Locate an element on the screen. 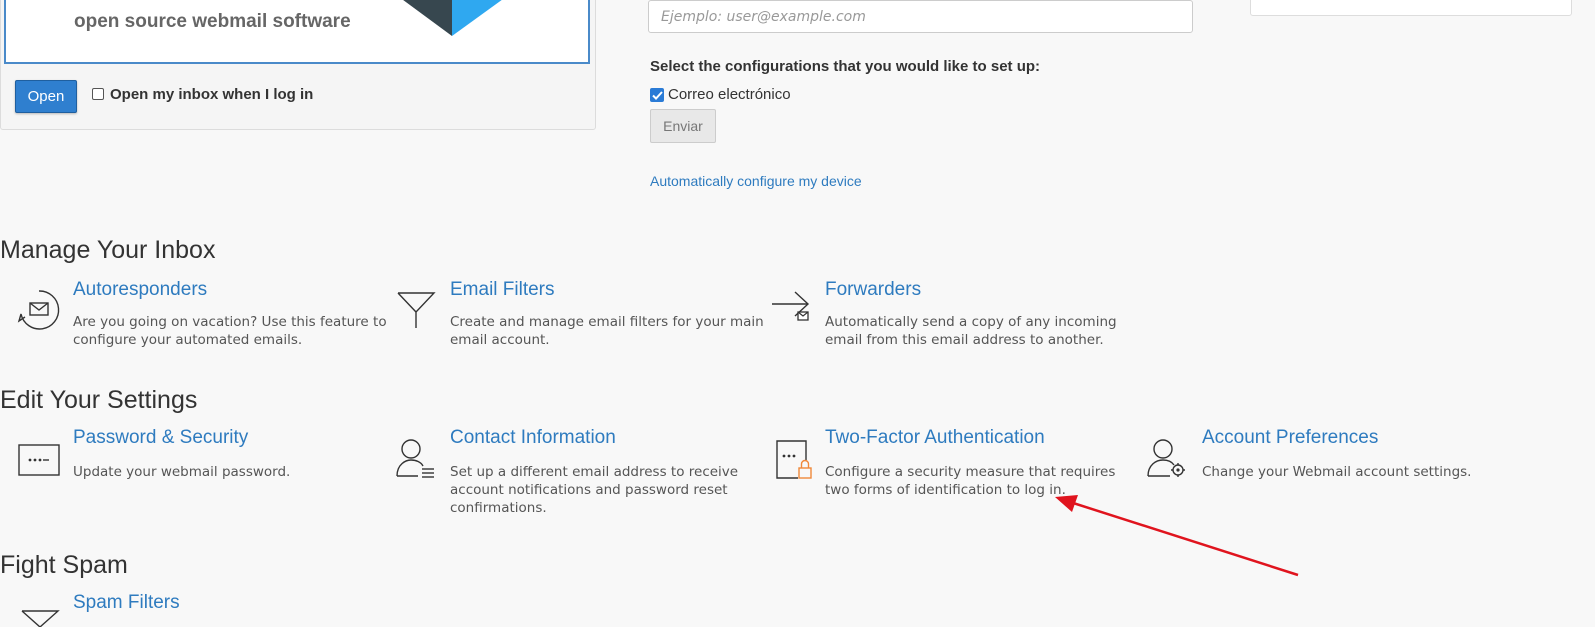 The width and height of the screenshot is (1595, 627). autoresponders-link: Autoresponders is located at coordinates (140, 290).